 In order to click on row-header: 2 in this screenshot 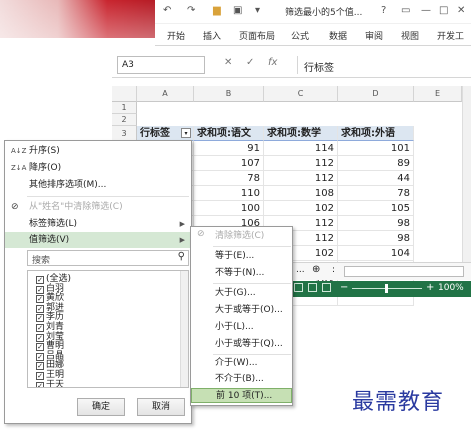, I will do `click(124, 120)`.